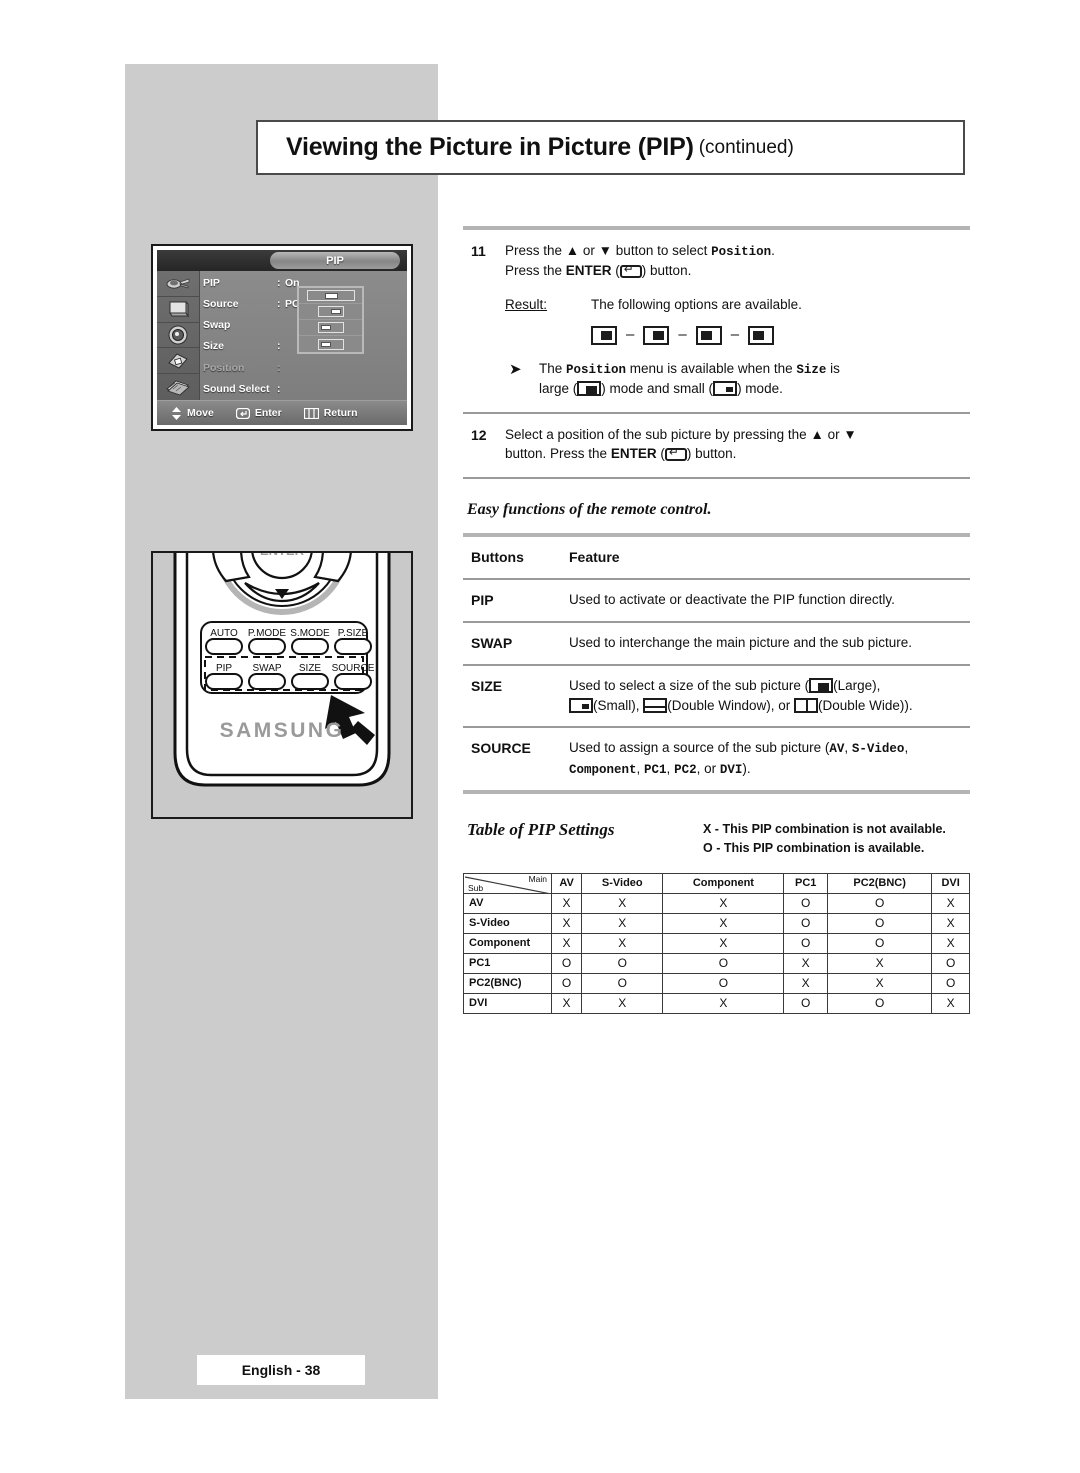 The width and height of the screenshot is (1080, 1473). Describe the element at coordinates (723, 923) in the screenshot. I see `pip-cell-1-2: X` at that location.